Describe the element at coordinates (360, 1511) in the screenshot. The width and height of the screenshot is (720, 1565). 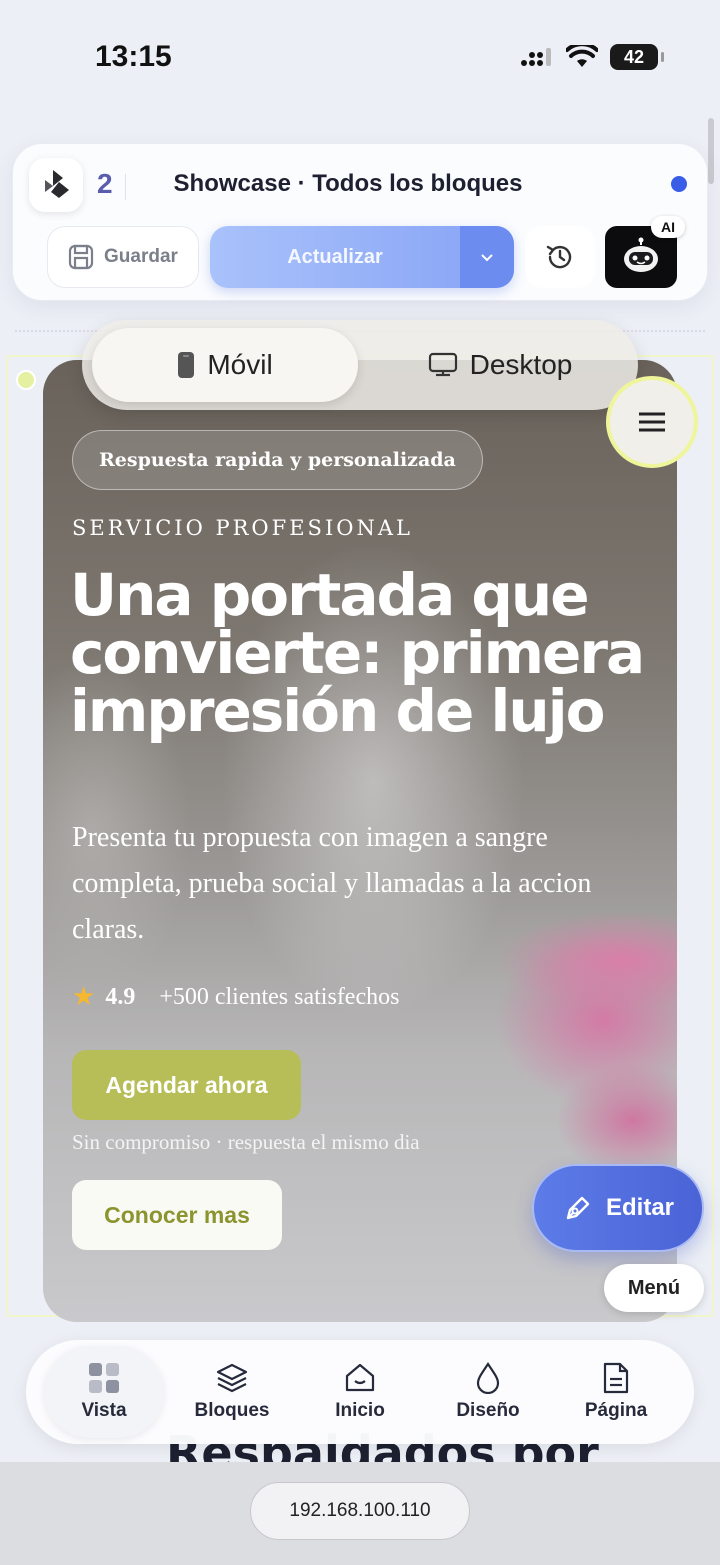
I see `url-field: 192.168.100.110` at that location.